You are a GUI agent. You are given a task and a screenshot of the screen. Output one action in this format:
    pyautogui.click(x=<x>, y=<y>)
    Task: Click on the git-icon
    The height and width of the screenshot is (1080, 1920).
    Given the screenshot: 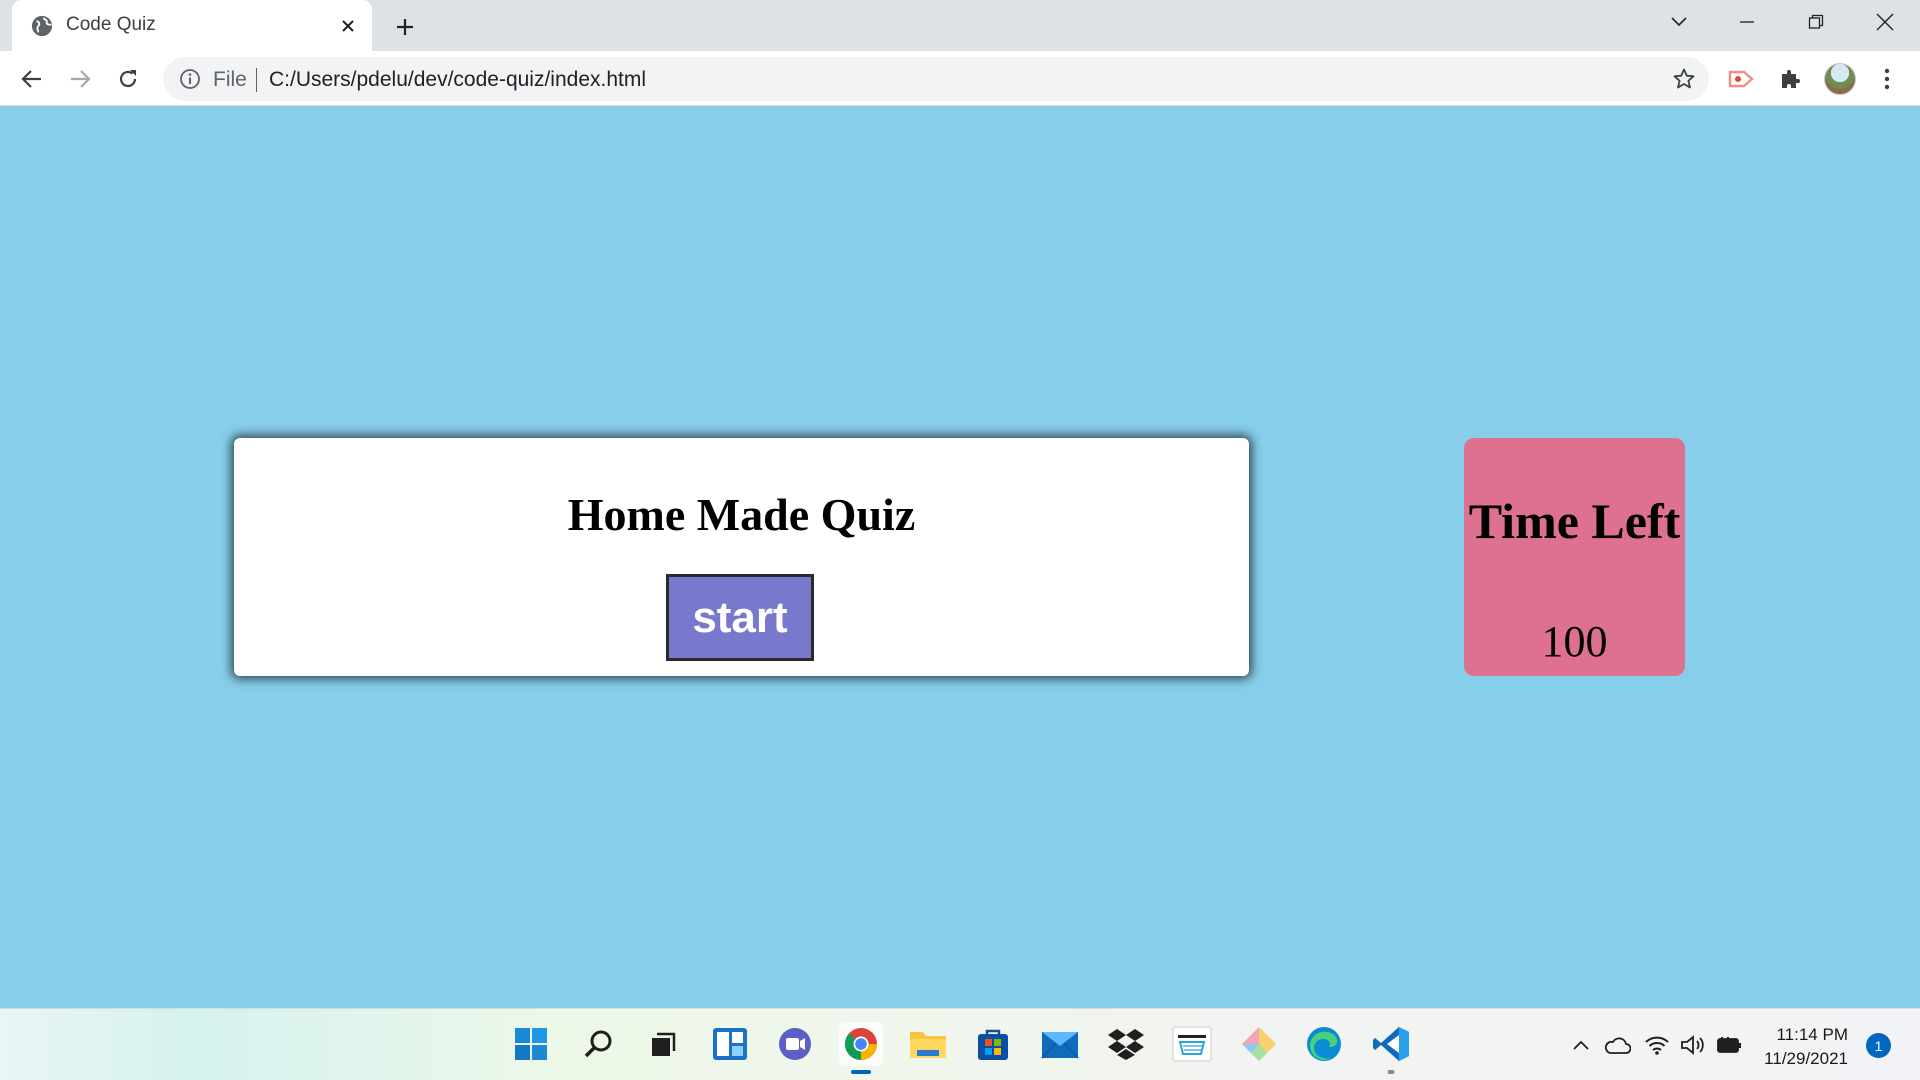 What is the action you would take?
    pyautogui.click(x=1259, y=1044)
    